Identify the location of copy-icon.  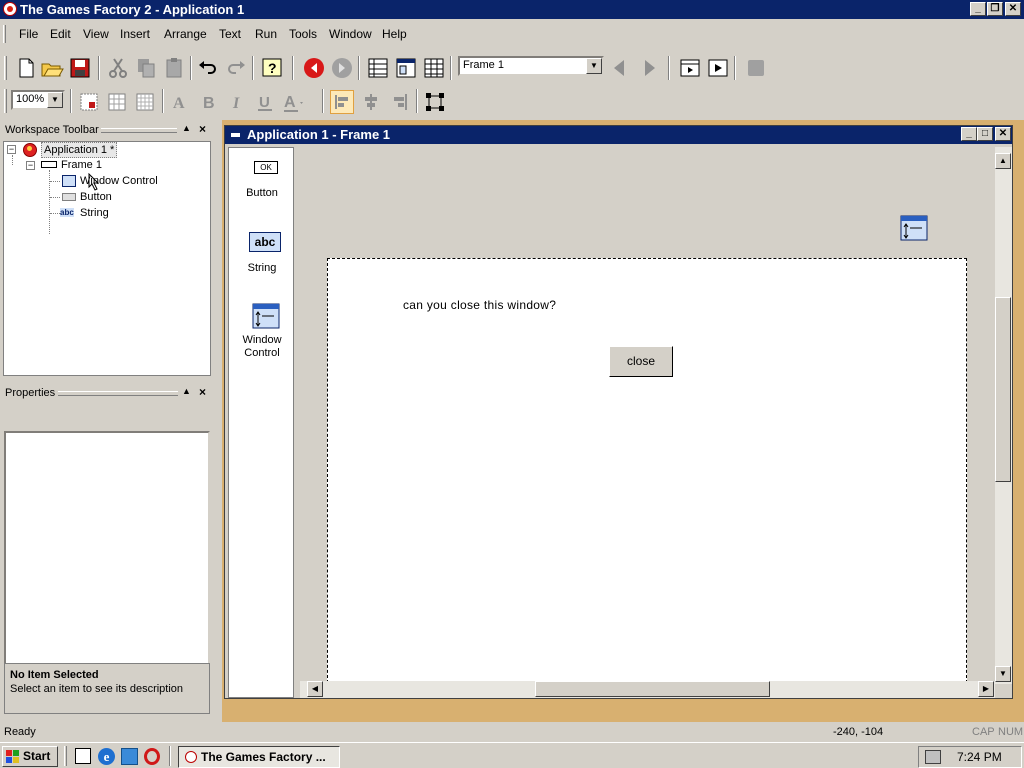
(146, 68).